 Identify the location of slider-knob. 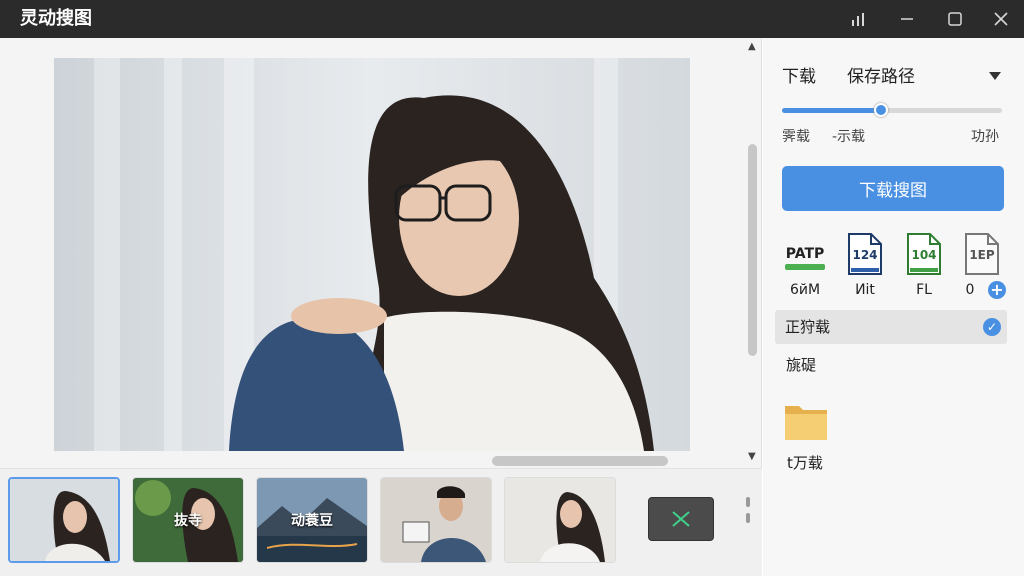
(881, 110).